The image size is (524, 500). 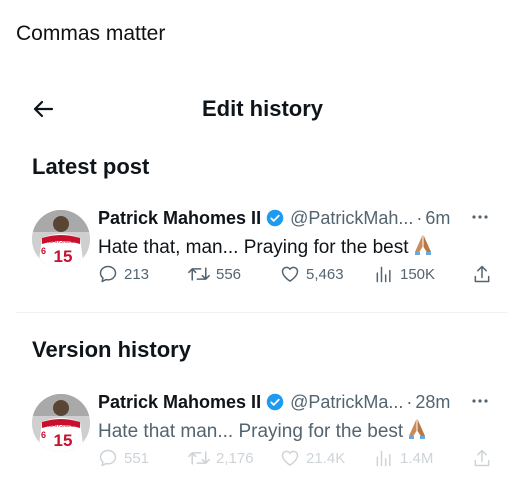 I want to click on like-button: 5,463, so click(x=312, y=274).